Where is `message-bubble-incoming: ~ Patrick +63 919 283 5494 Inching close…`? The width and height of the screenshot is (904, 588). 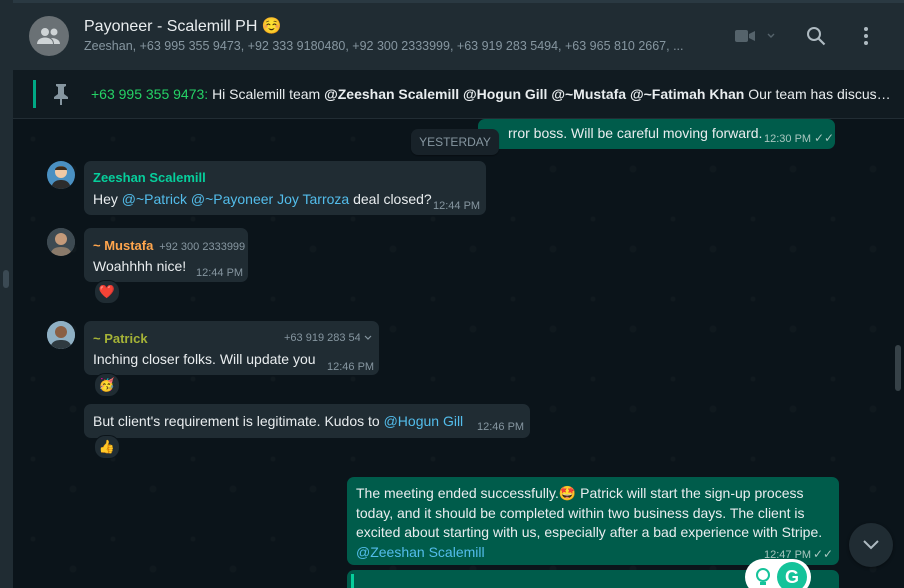
message-bubble-incoming: ~ Patrick +63 919 283 5494 Inching close… is located at coordinates (231, 348).